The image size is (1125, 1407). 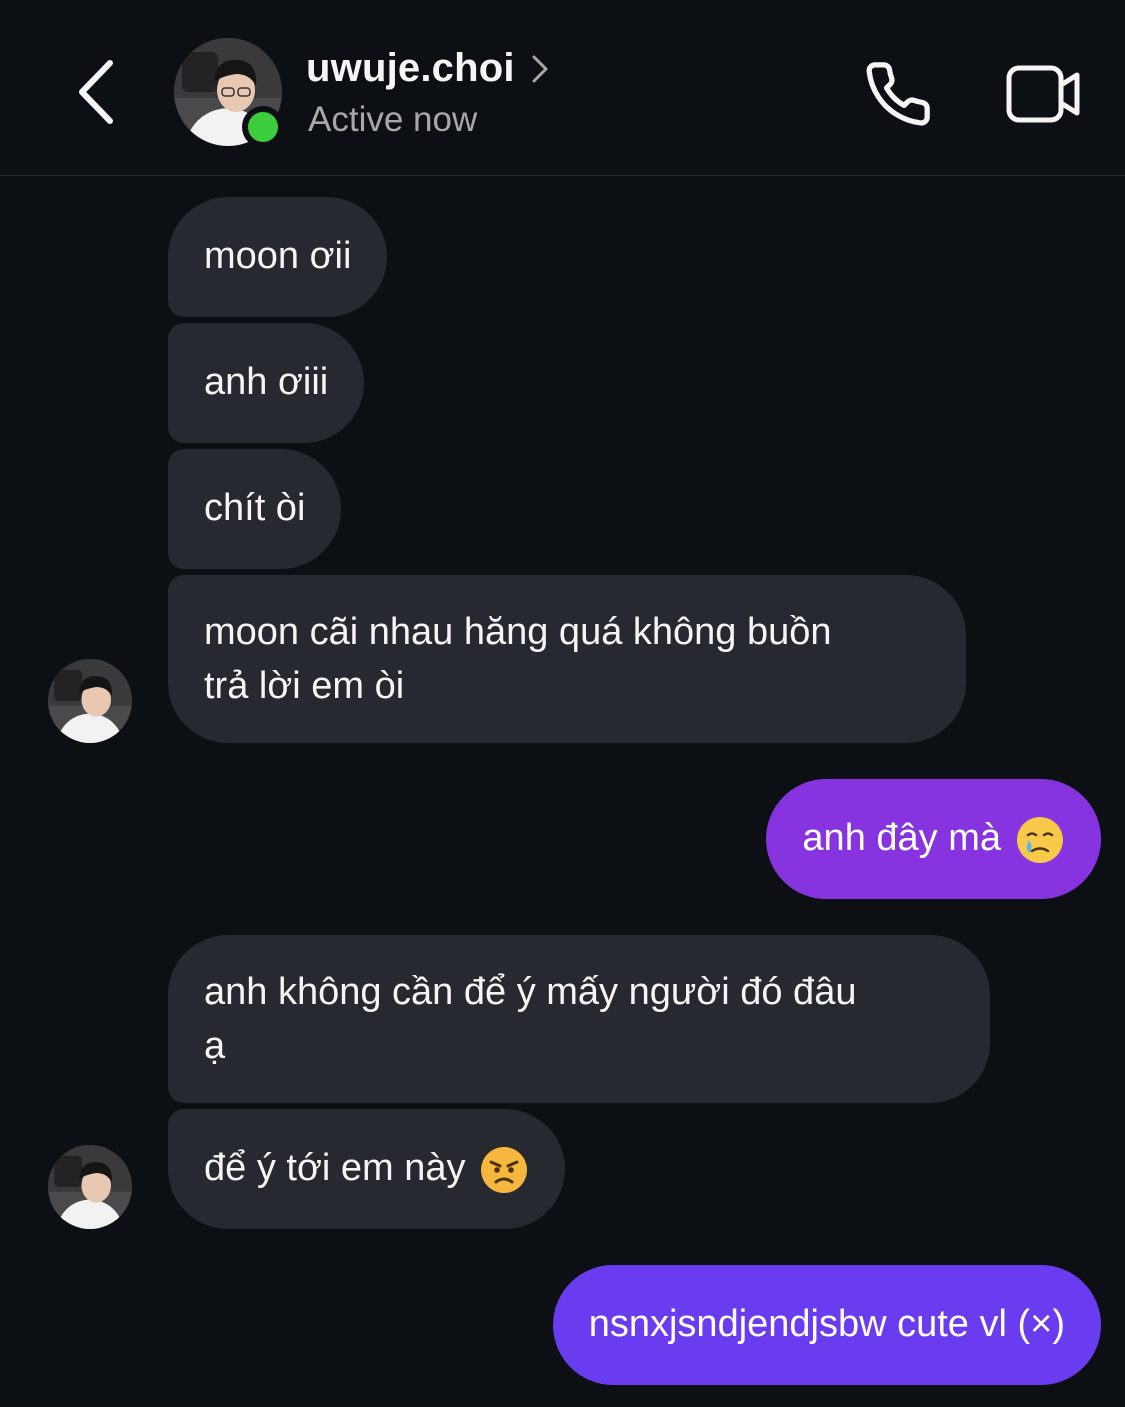 I want to click on message-text: moon ơii, so click(x=278, y=256).